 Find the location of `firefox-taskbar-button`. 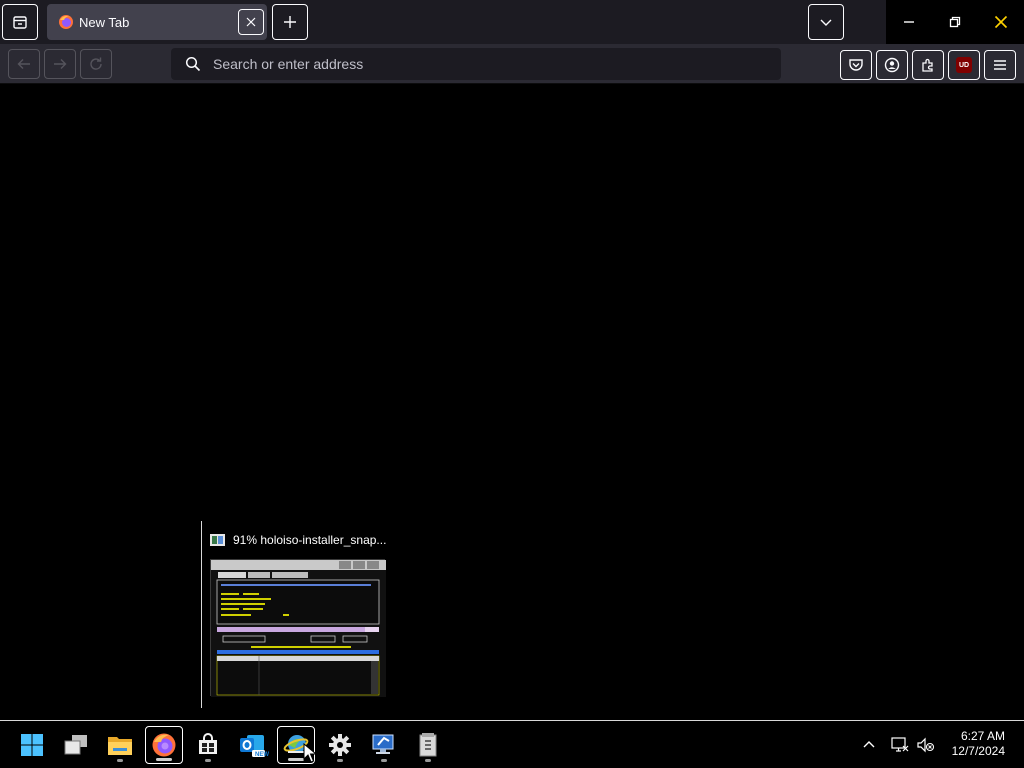

firefox-taskbar-button is located at coordinates (164, 745).